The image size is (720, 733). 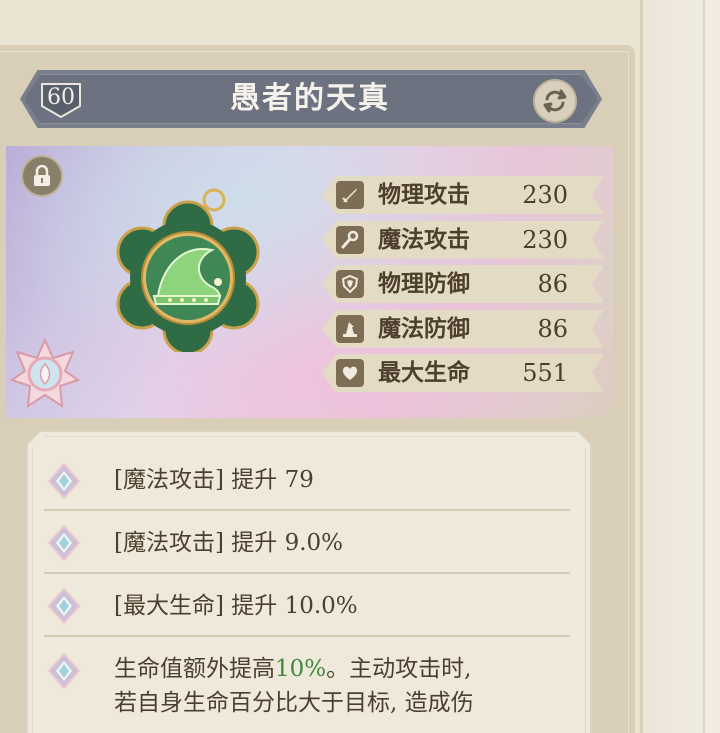 I want to click on lock-icon, so click(x=42, y=175).